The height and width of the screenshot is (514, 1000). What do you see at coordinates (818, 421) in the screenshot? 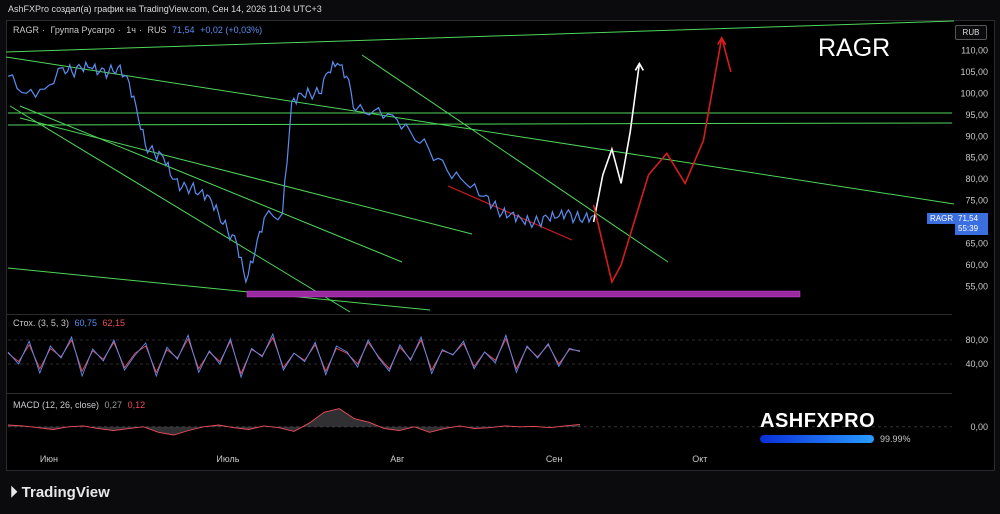
I see `watermark-text: ASHFXPRO` at bounding box center [818, 421].